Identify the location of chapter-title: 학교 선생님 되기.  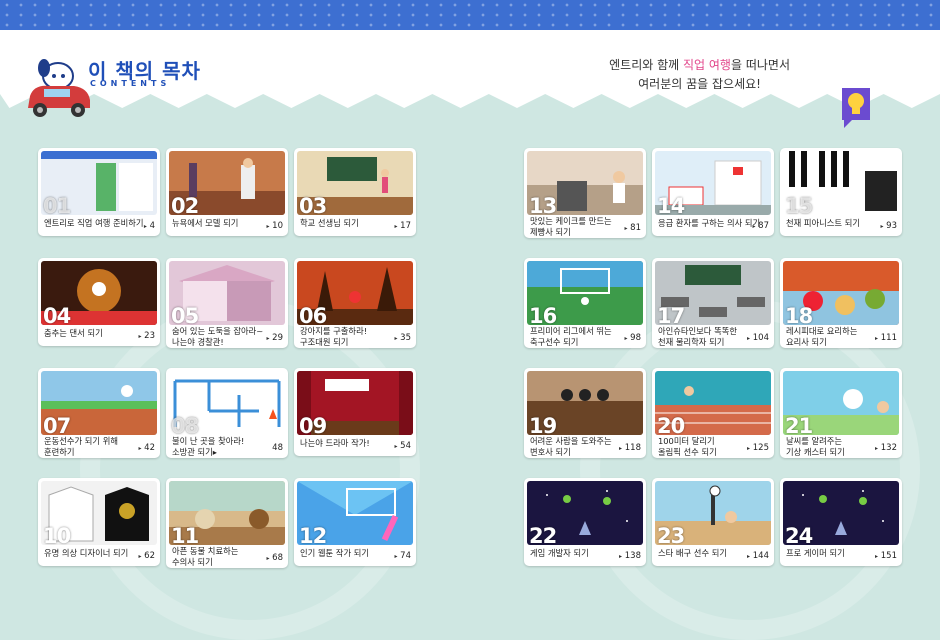
(329, 223).